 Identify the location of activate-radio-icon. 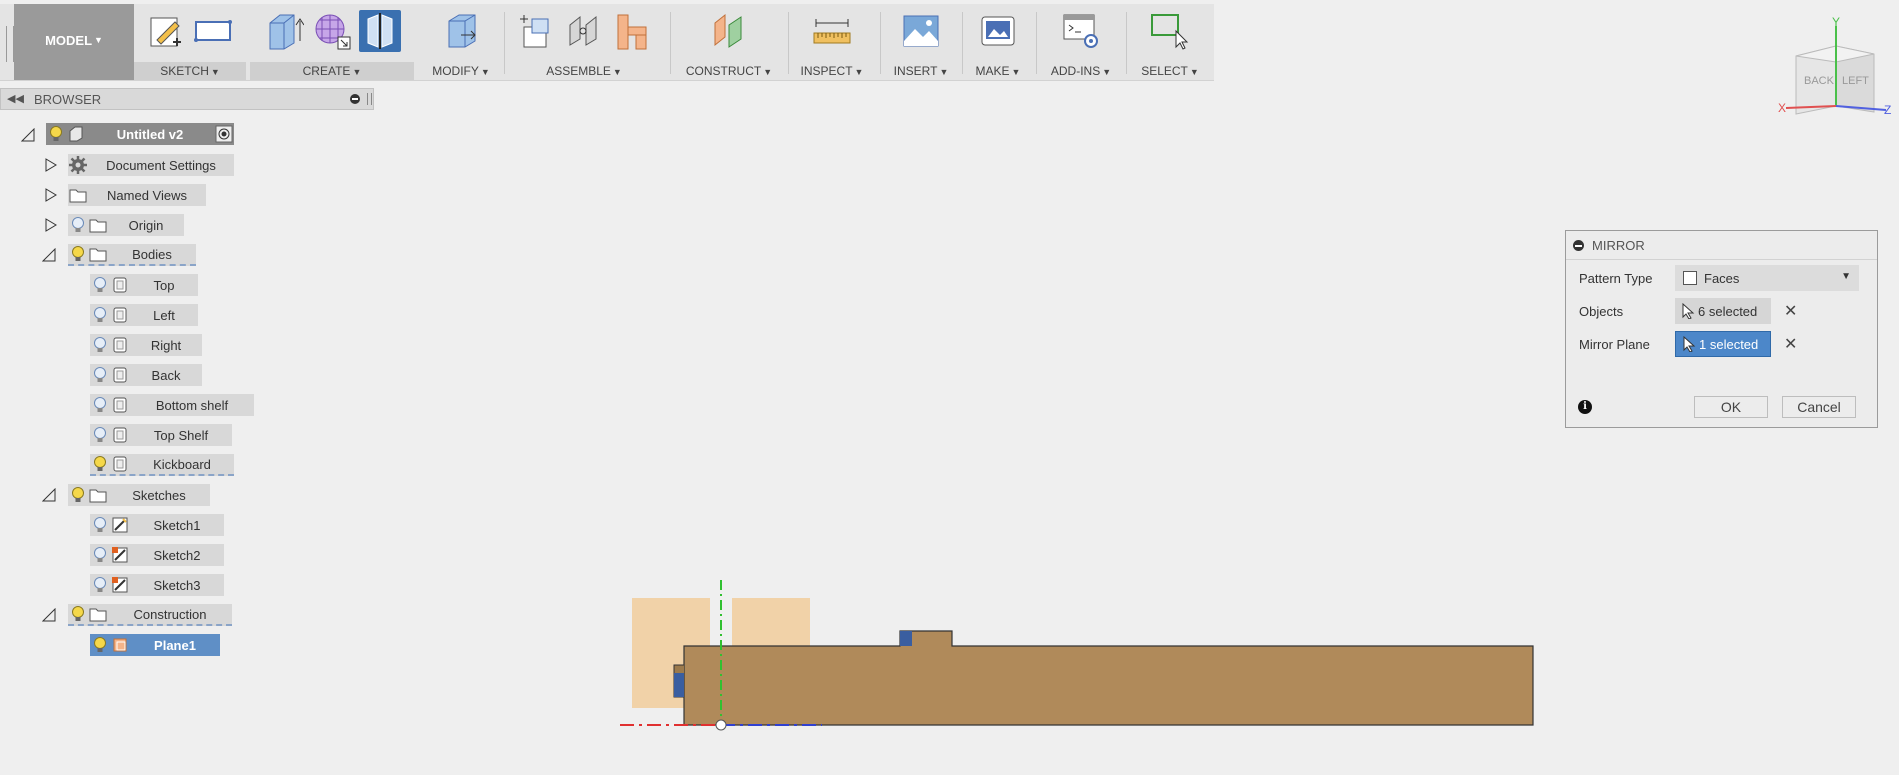
(224, 134).